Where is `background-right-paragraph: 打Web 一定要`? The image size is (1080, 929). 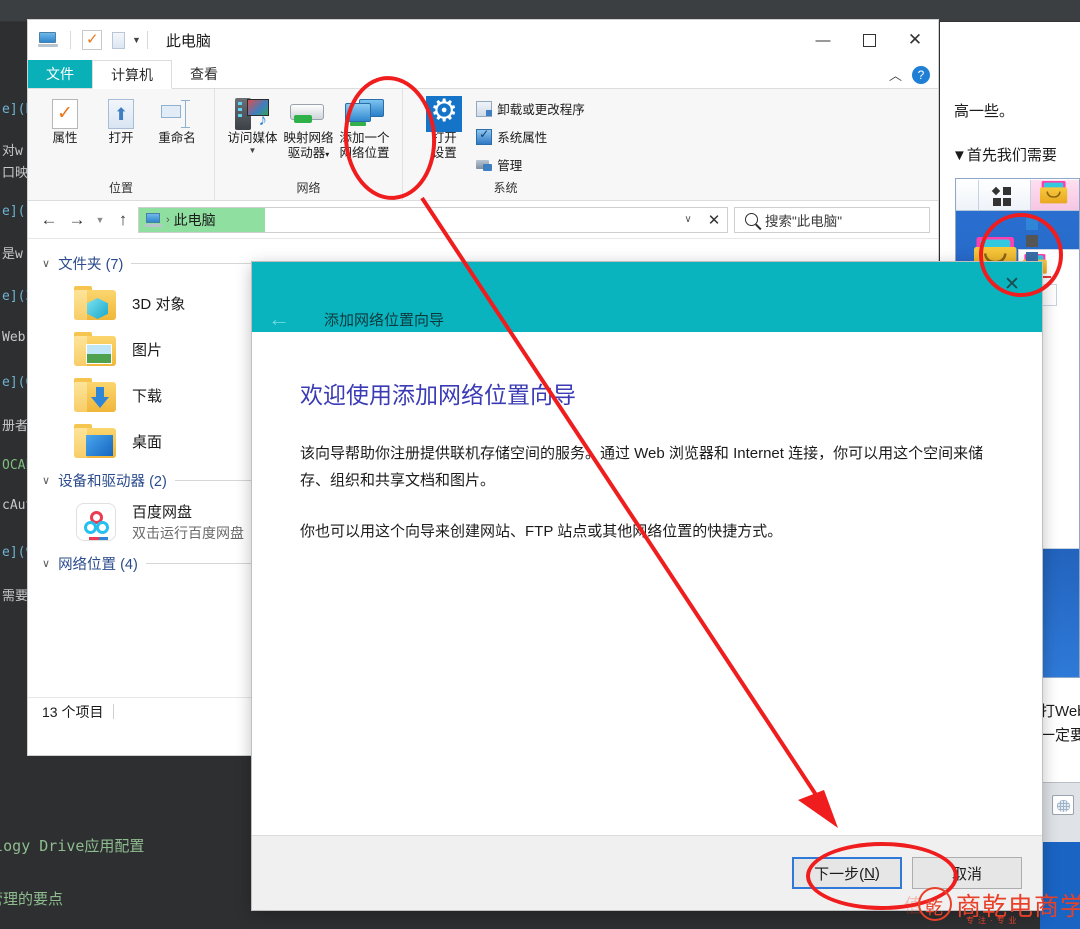 background-right-paragraph: 打Web 一定要 is located at coordinates (1060, 724).